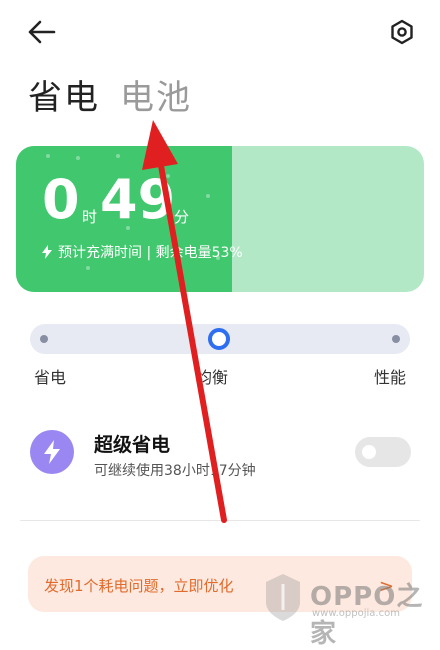 The width and height of the screenshot is (440, 650). I want to click on charge-hours-value: 0, so click(61, 199).